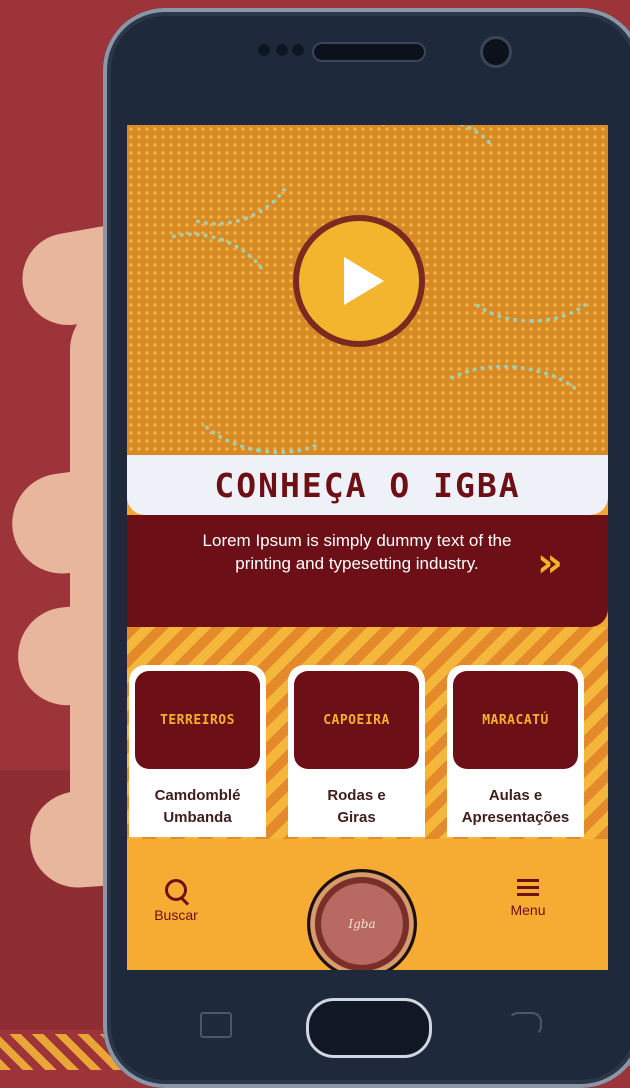 Image resolution: width=630 pixels, height=1088 pixels. I want to click on card-header: TERREIROS, so click(197, 720).